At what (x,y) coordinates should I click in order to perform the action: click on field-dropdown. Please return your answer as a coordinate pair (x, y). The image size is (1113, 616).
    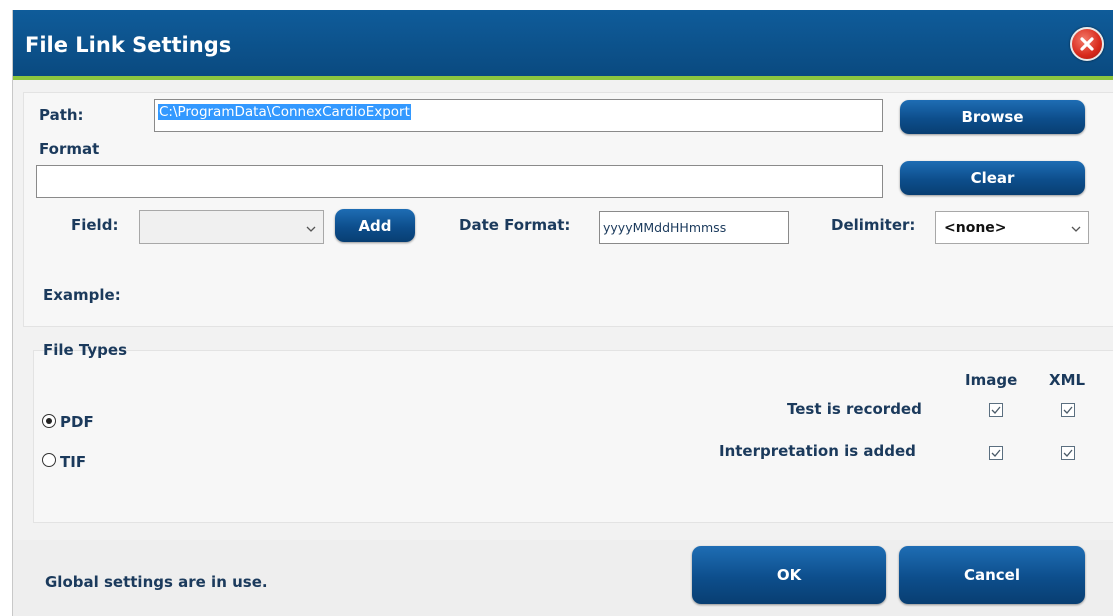
    Looking at the image, I should click on (231, 227).